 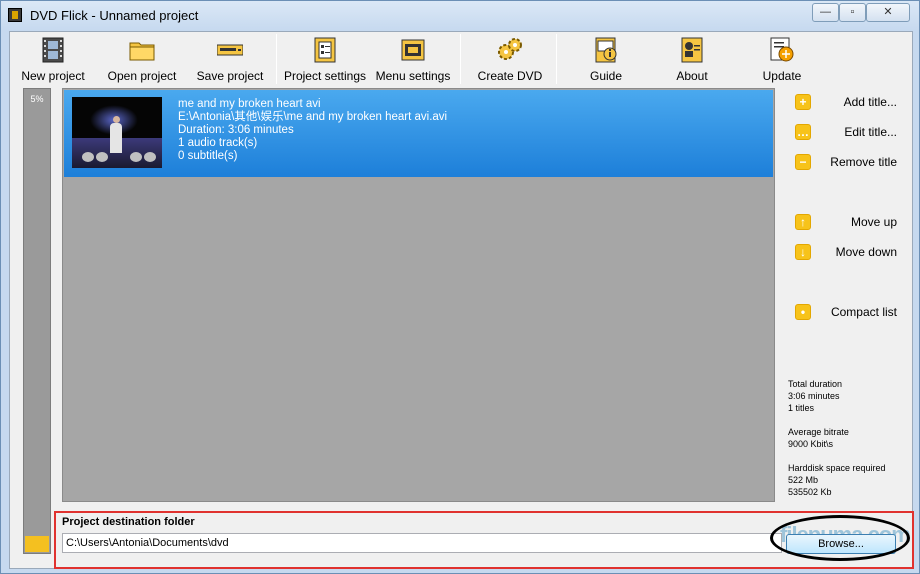 I want to click on compact-list-button: • Compact list, so click(x=844, y=312).